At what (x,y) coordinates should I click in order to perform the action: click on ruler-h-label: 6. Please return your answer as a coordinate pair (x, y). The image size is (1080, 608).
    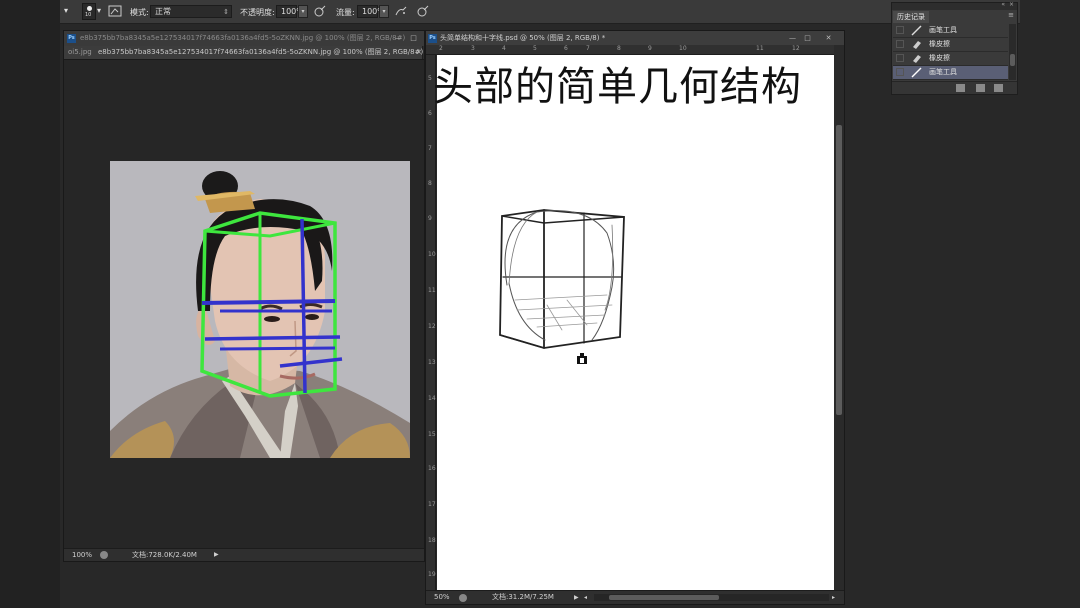
    Looking at the image, I should click on (566, 48).